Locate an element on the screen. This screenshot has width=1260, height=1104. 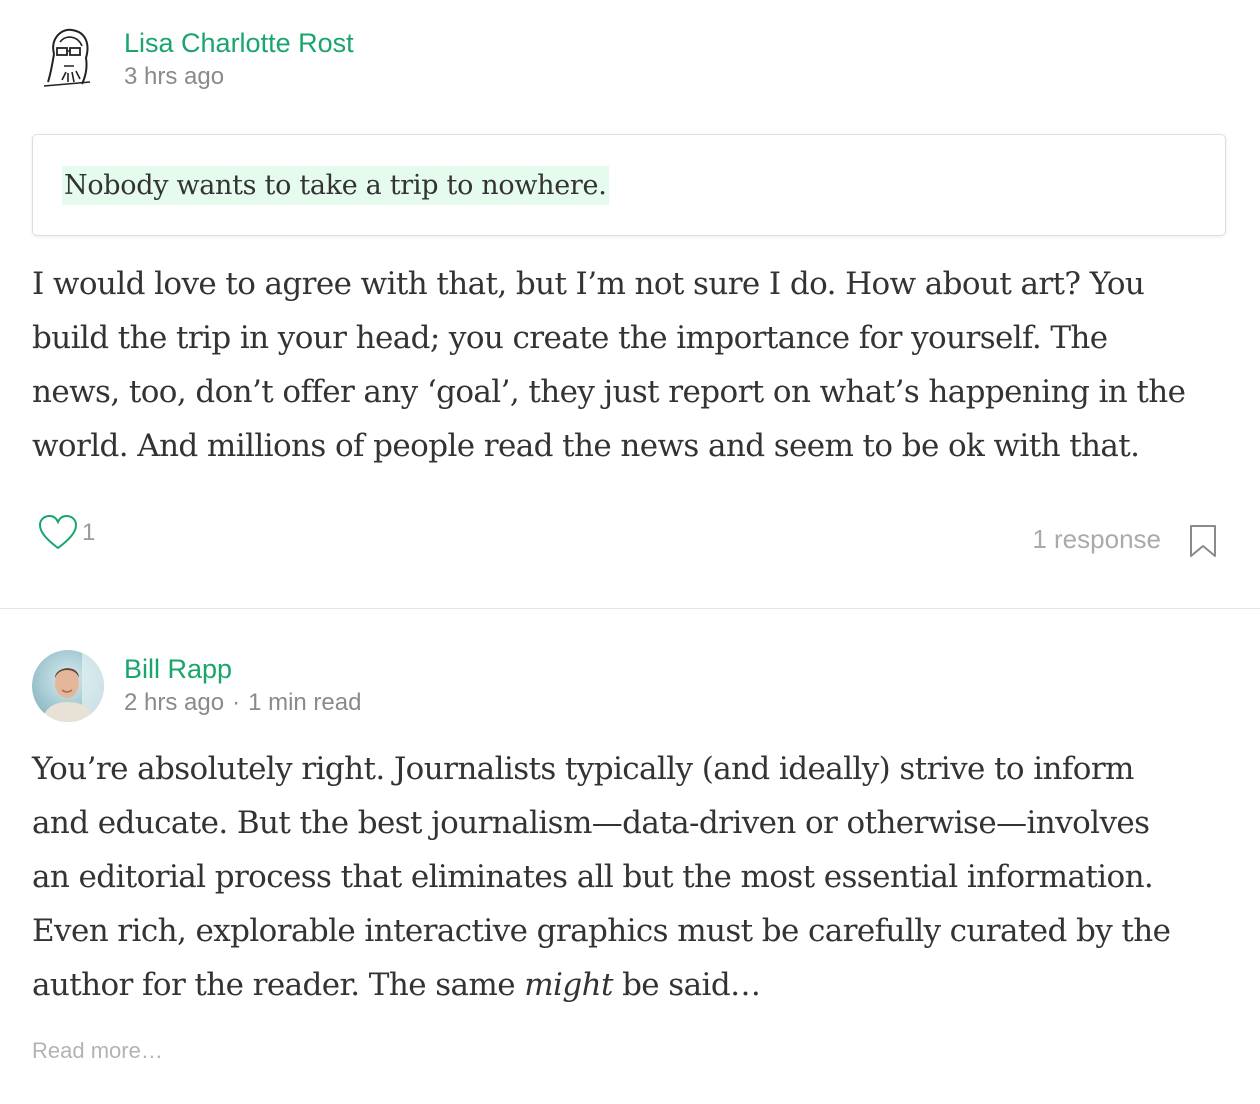
sketch-avatar-icon is located at coordinates (67, 57).